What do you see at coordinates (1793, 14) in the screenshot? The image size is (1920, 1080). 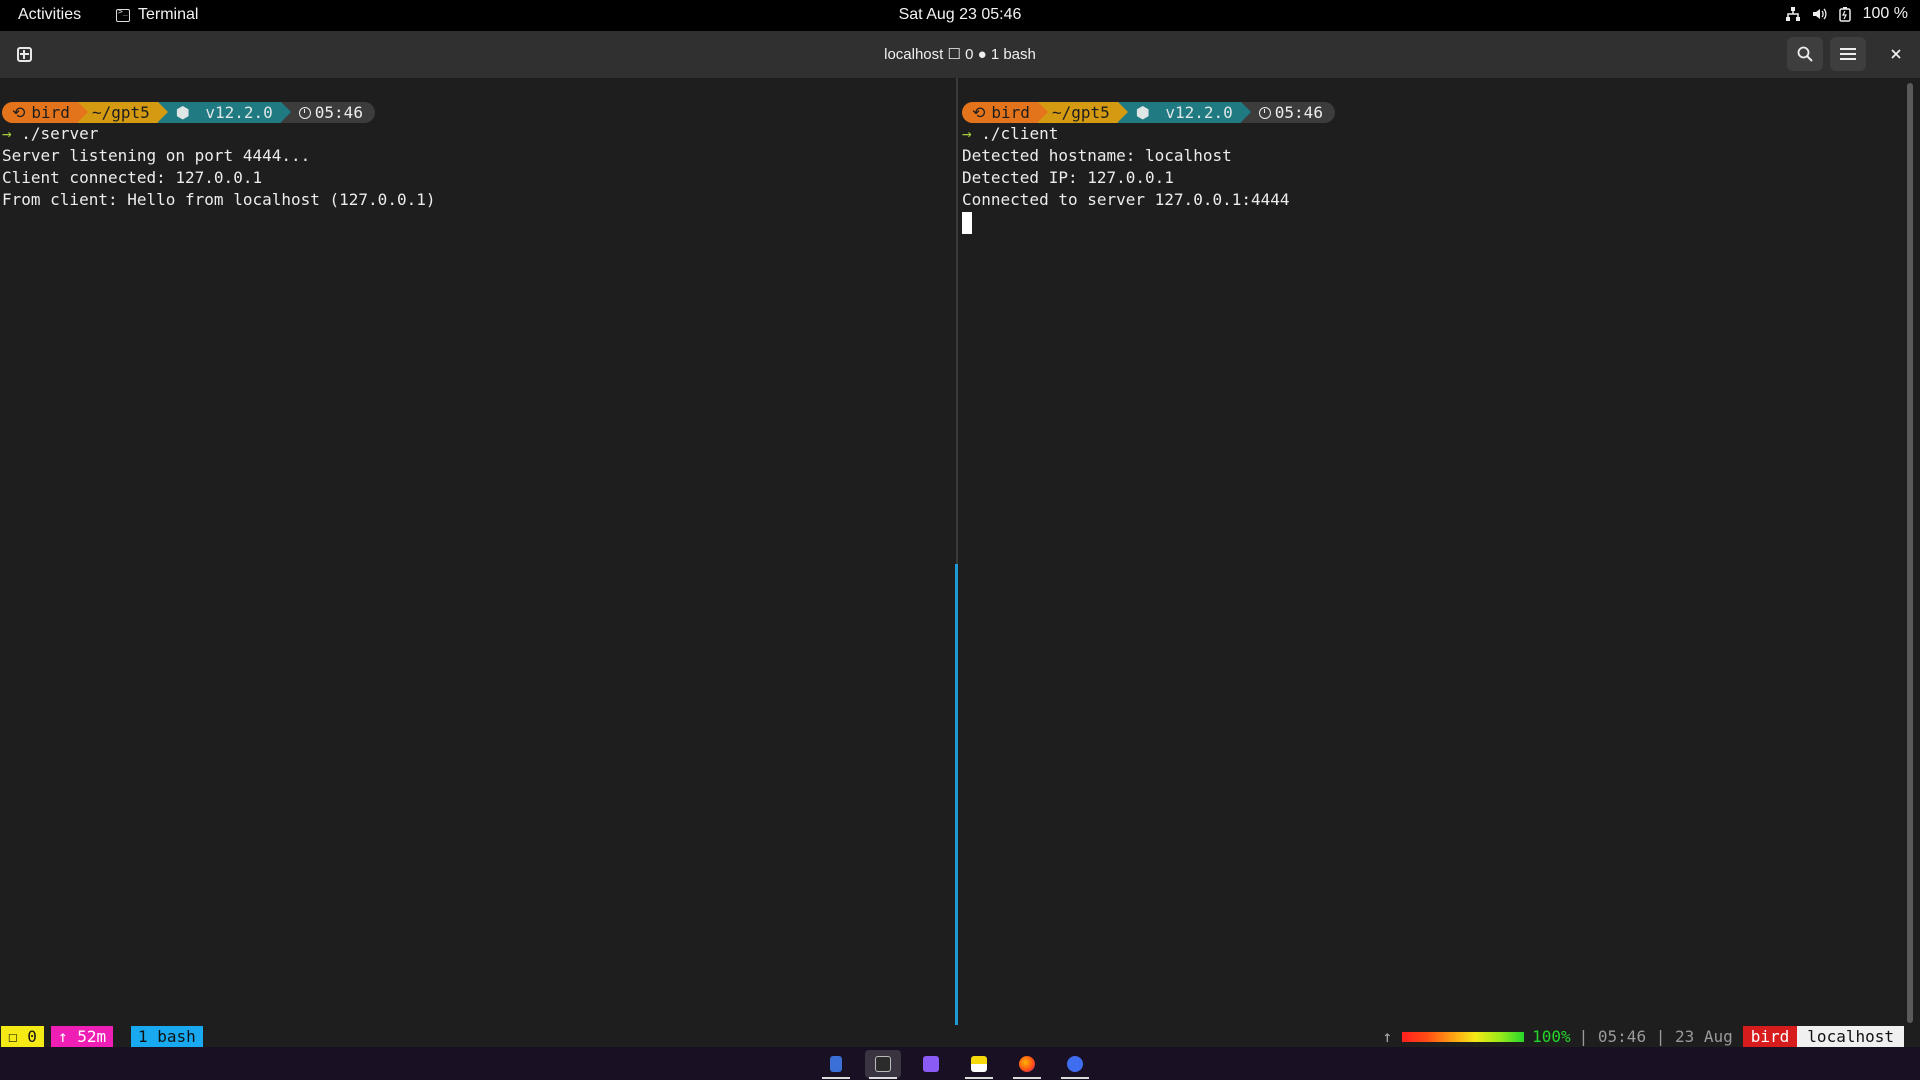 I see `network-icon` at bounding box center [1793, 14].